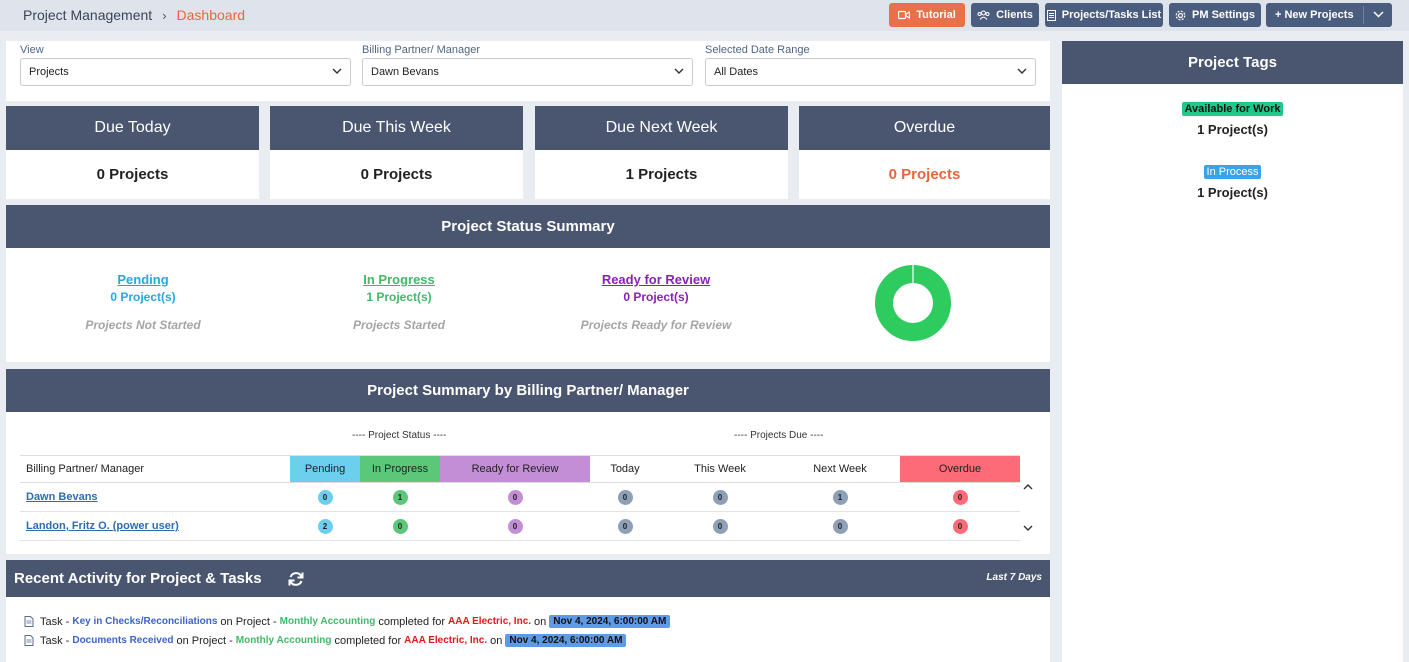 The height and width of the screenshot is (662, 1409). I want to click on list-icon, so click(1051, 15).